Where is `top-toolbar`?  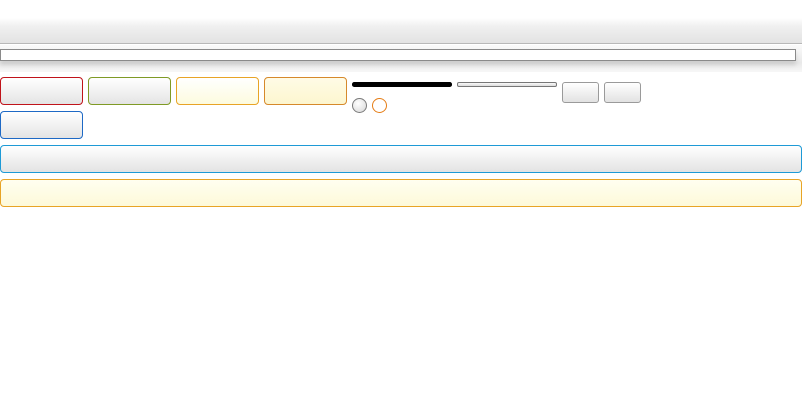
top-toolbar is located at coordinates (401, 22).